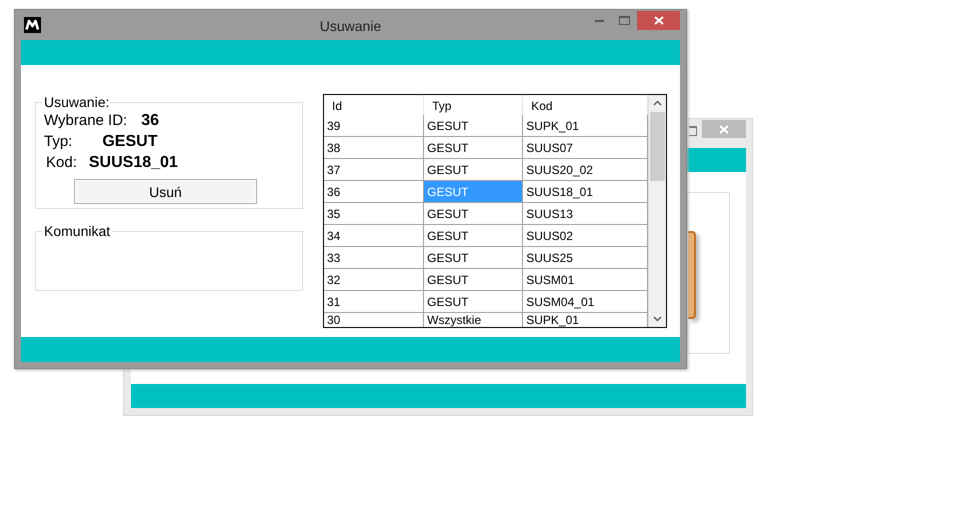 The image size is (960, 515). I want to click on button-edge, so click(692, 275).